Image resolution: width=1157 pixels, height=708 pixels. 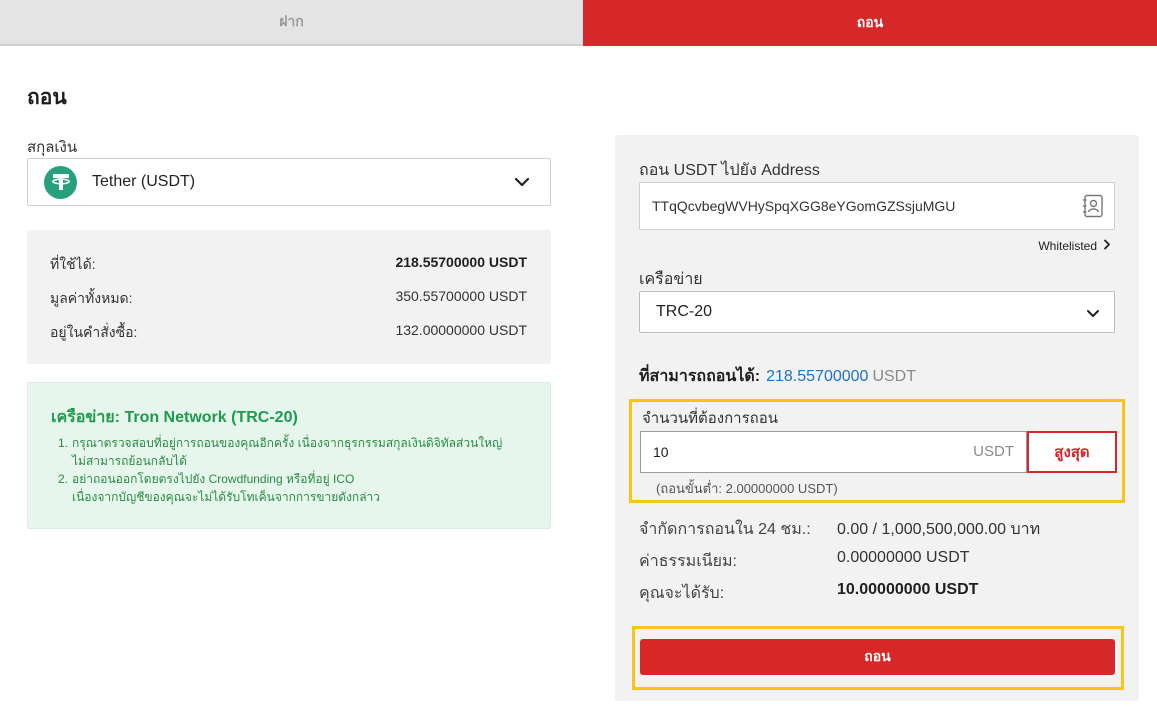 I want to click on available-amount: 218.55700000, so click(x=817, y=376).